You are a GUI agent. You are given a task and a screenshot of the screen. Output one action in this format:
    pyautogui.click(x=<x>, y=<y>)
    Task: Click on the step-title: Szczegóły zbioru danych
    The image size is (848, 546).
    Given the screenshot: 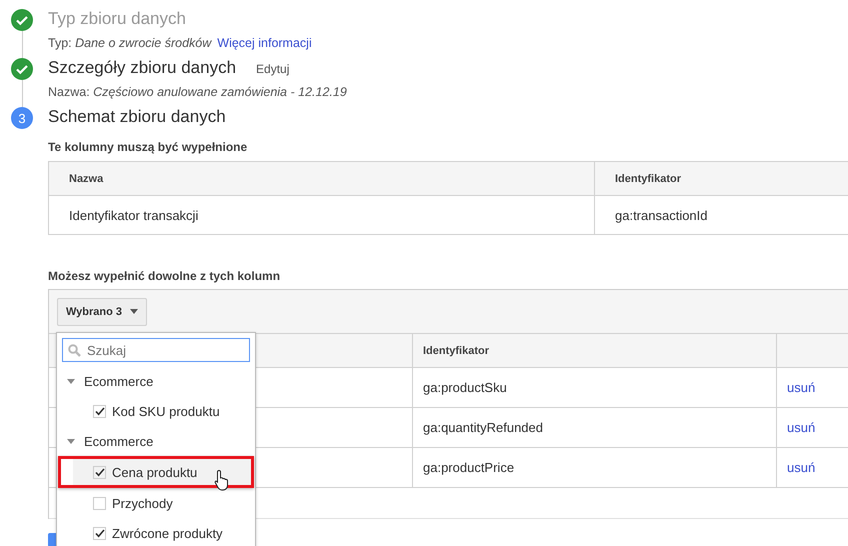 What is the action you would take?
    pyautogui.click(x=142, y=68)
    